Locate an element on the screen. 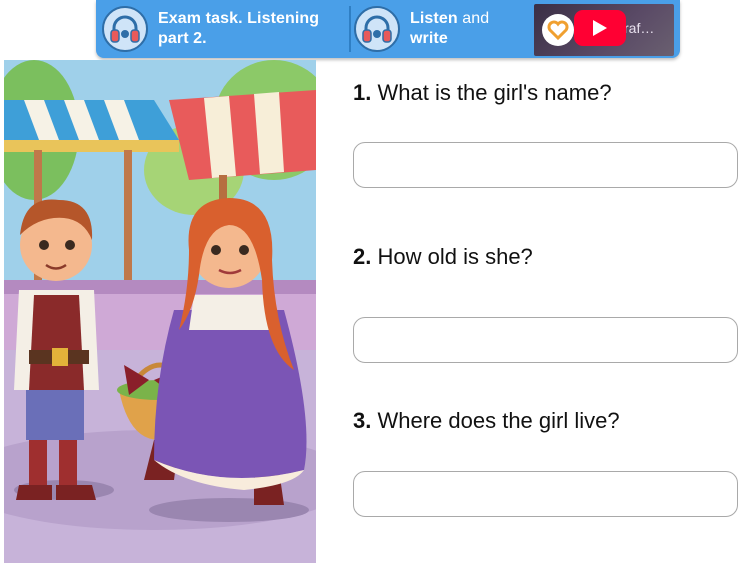 Image resolution: width=744 pixels, height=566 pixels. question-number: 1. is located at coordinates (362, 92).